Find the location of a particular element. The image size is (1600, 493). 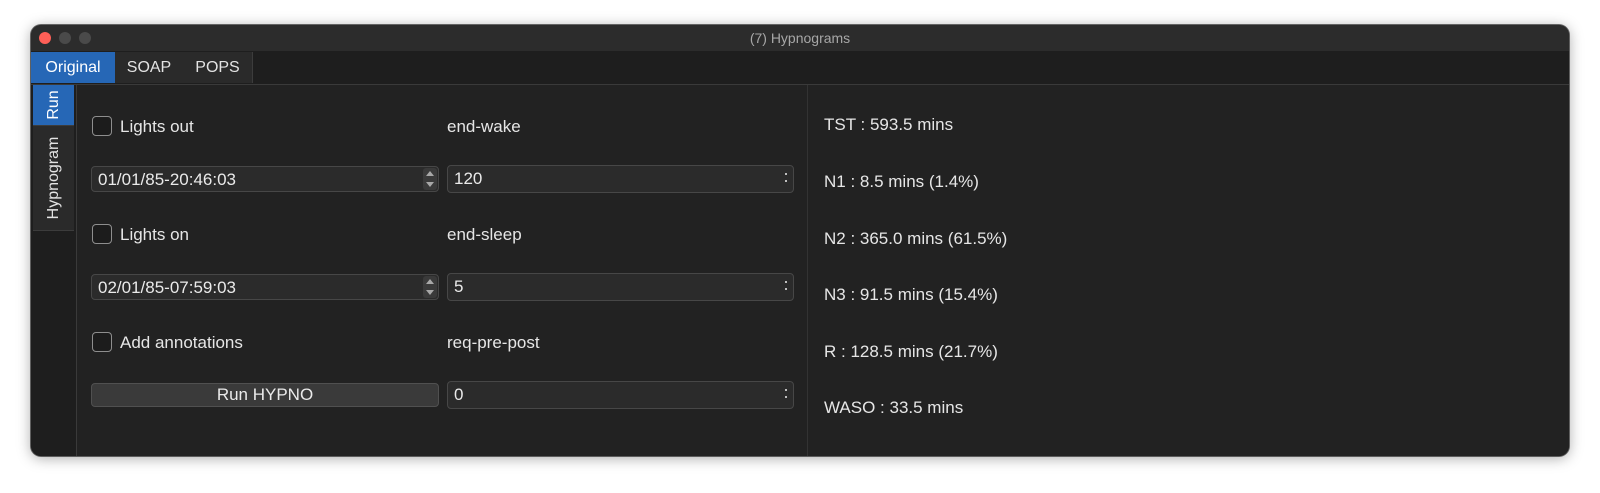

end-sleep-value: 5 is located at coordinates (459, 286).